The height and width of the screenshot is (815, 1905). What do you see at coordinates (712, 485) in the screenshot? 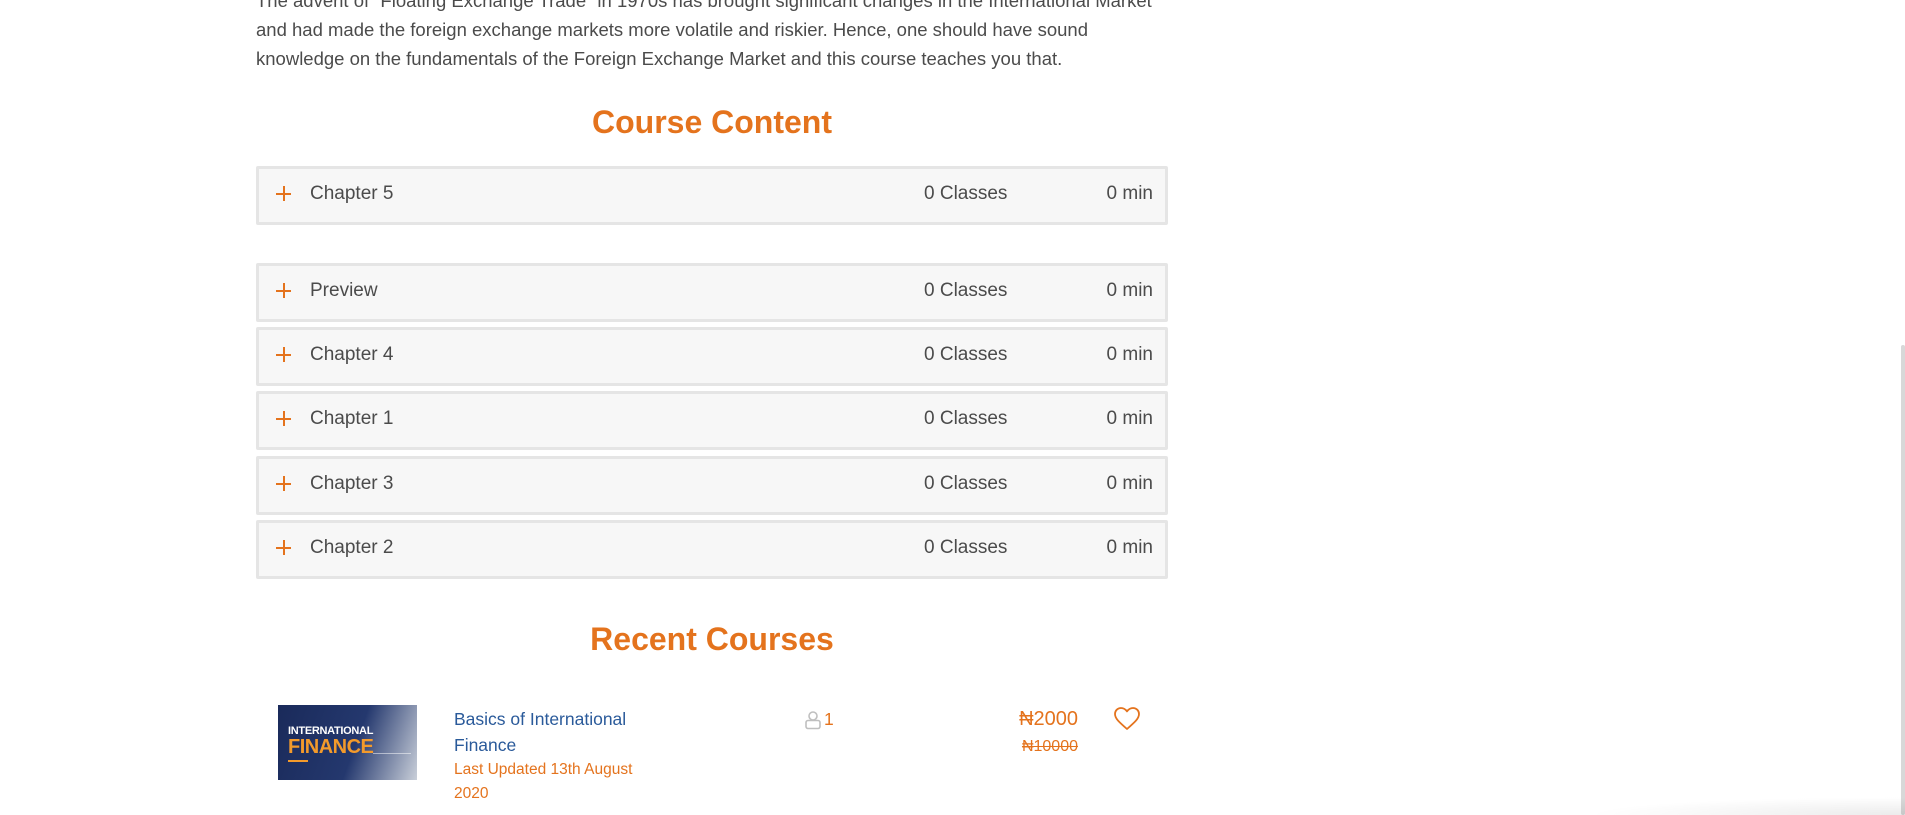
I see `chapter-accordion-chapter-3: Chapter 3 0 Classes 0 min` at bounding box center [712, 485].